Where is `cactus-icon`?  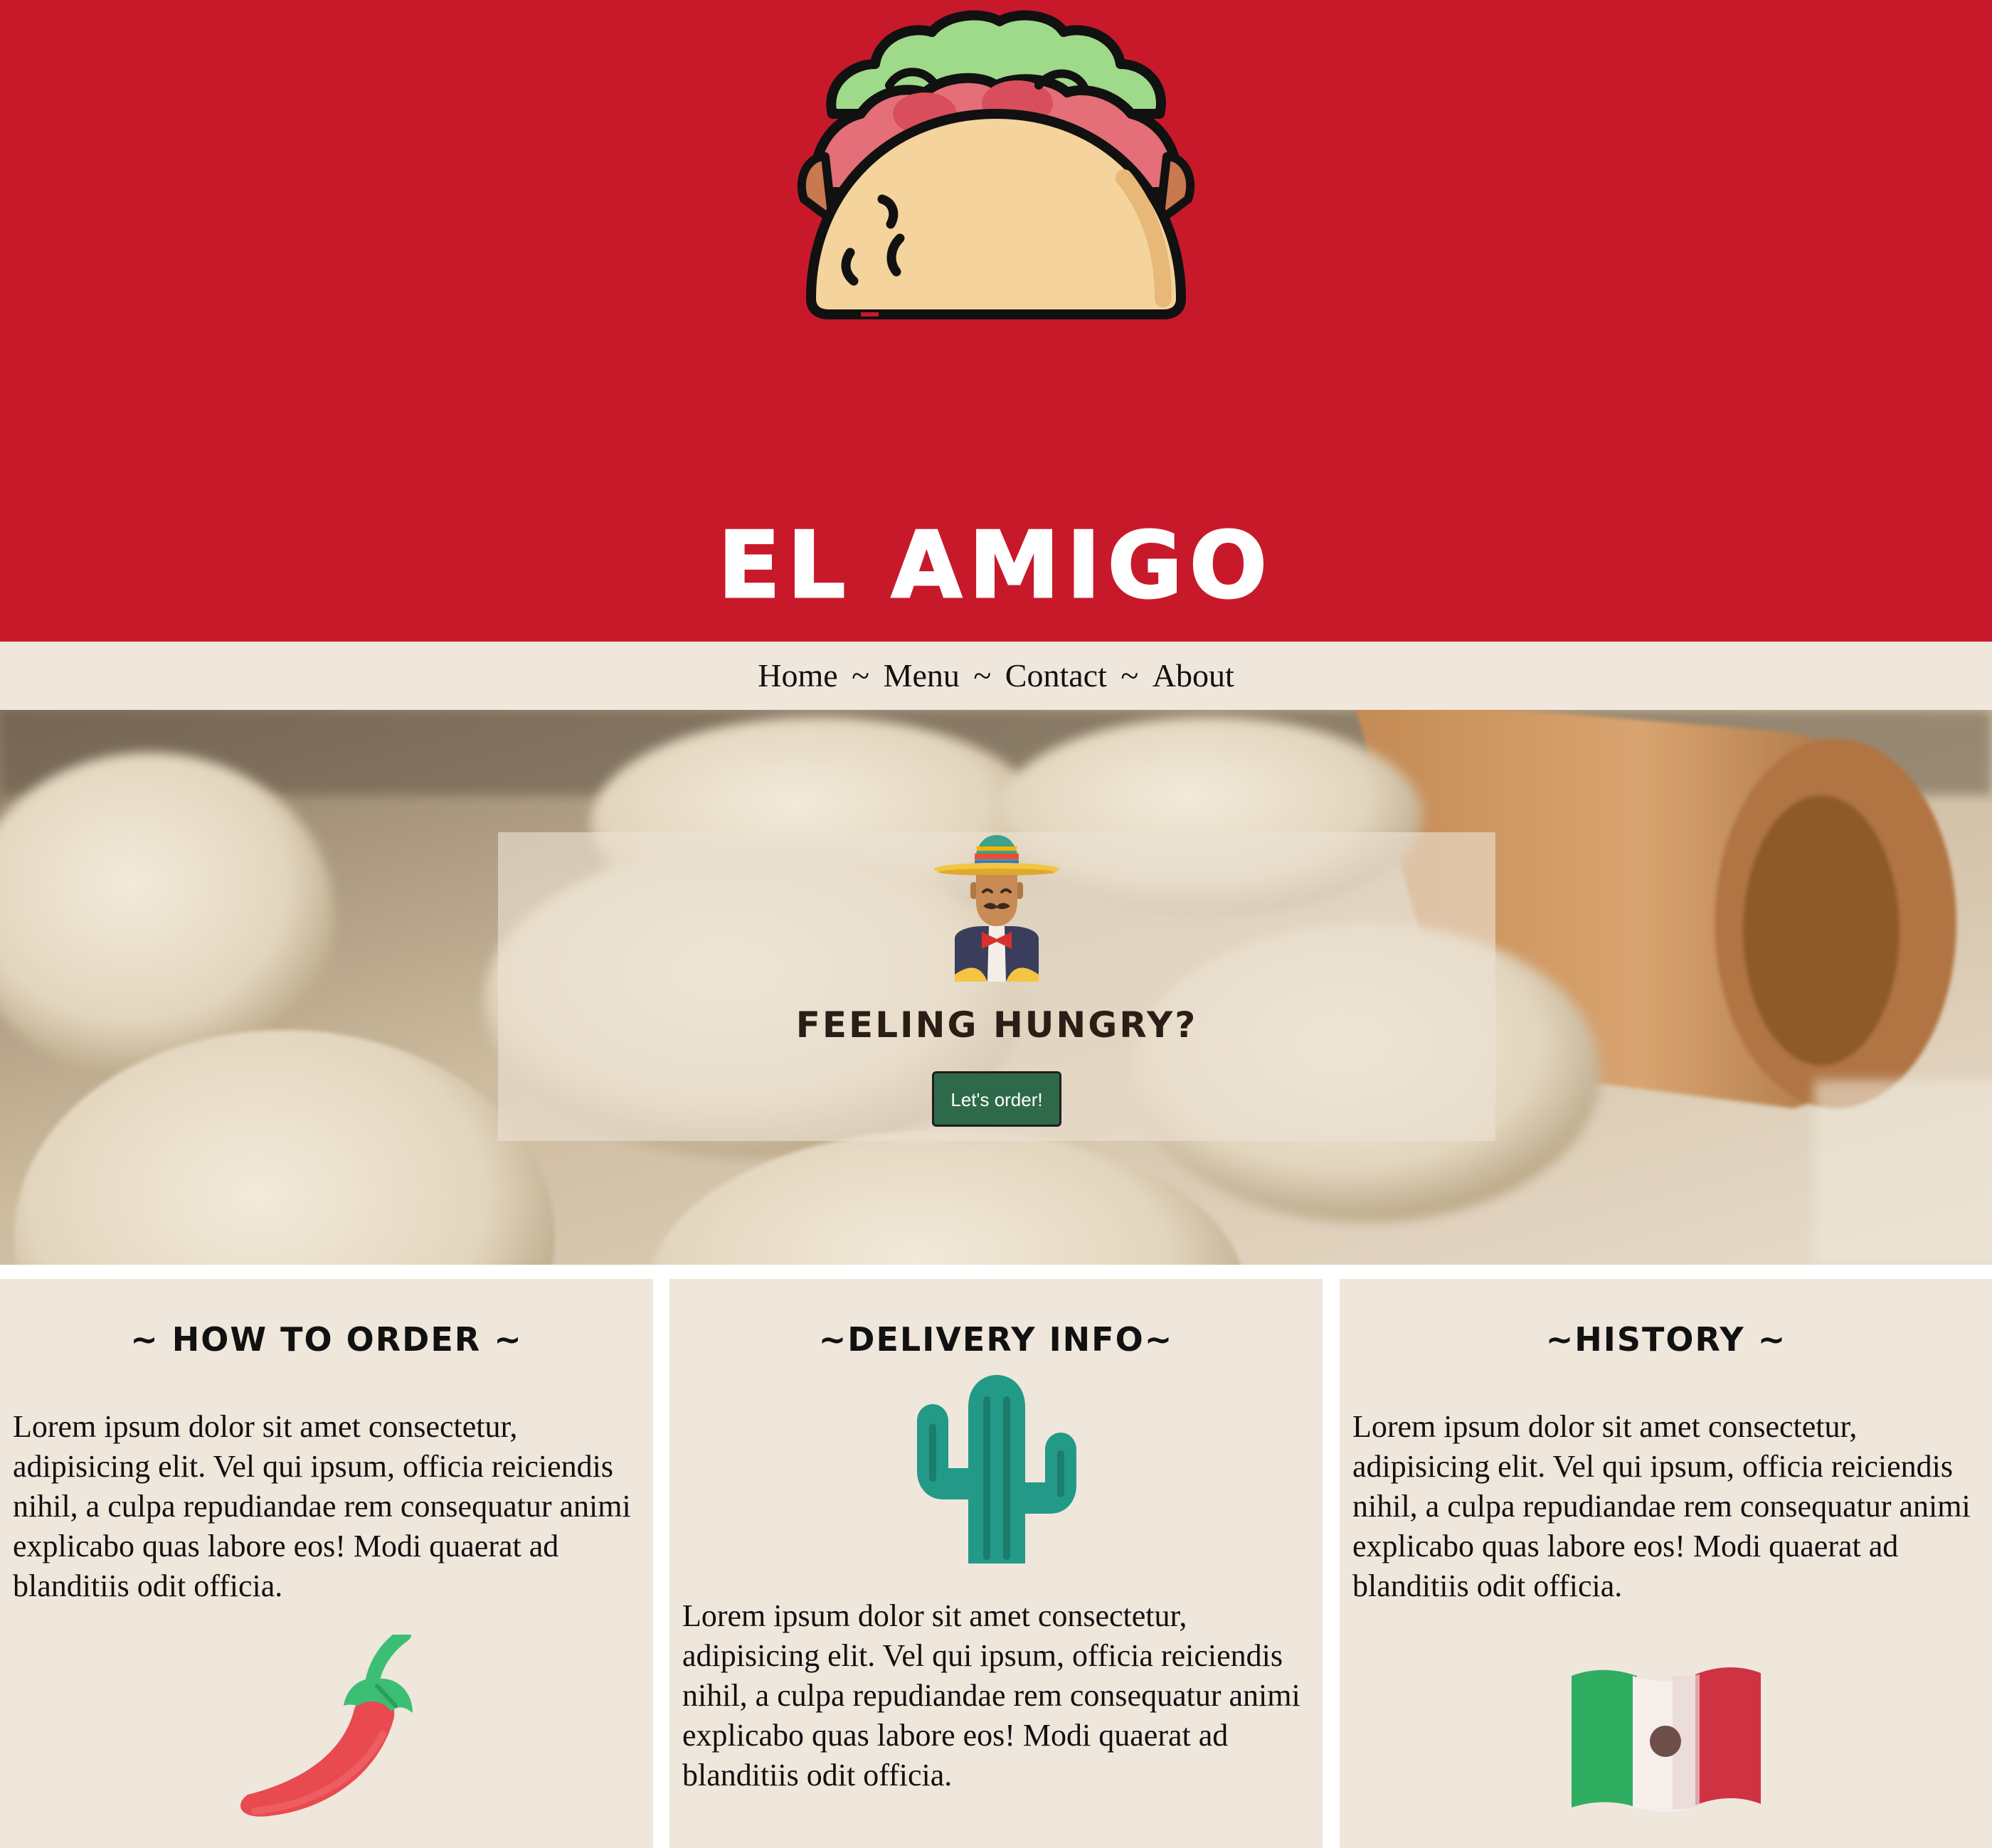 cactus-icon is located at coordinates (996, 1469).